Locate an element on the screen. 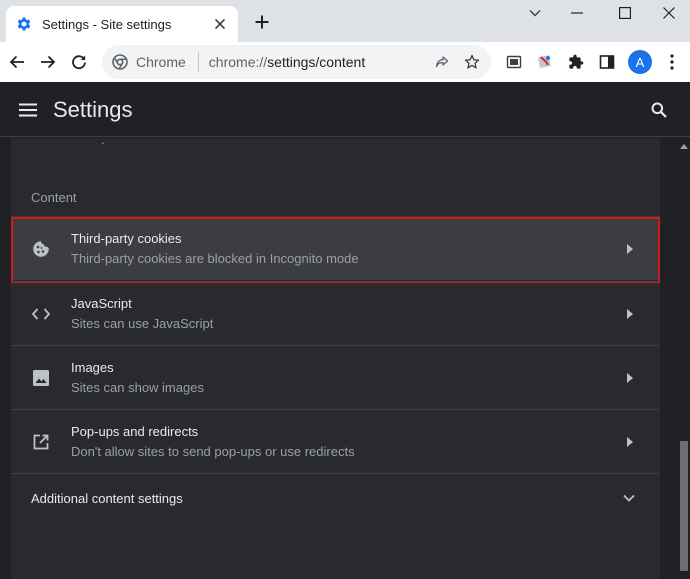 The width and height of the screenshot is (690, 579). minimize-button is located at coordinates (577, 13).